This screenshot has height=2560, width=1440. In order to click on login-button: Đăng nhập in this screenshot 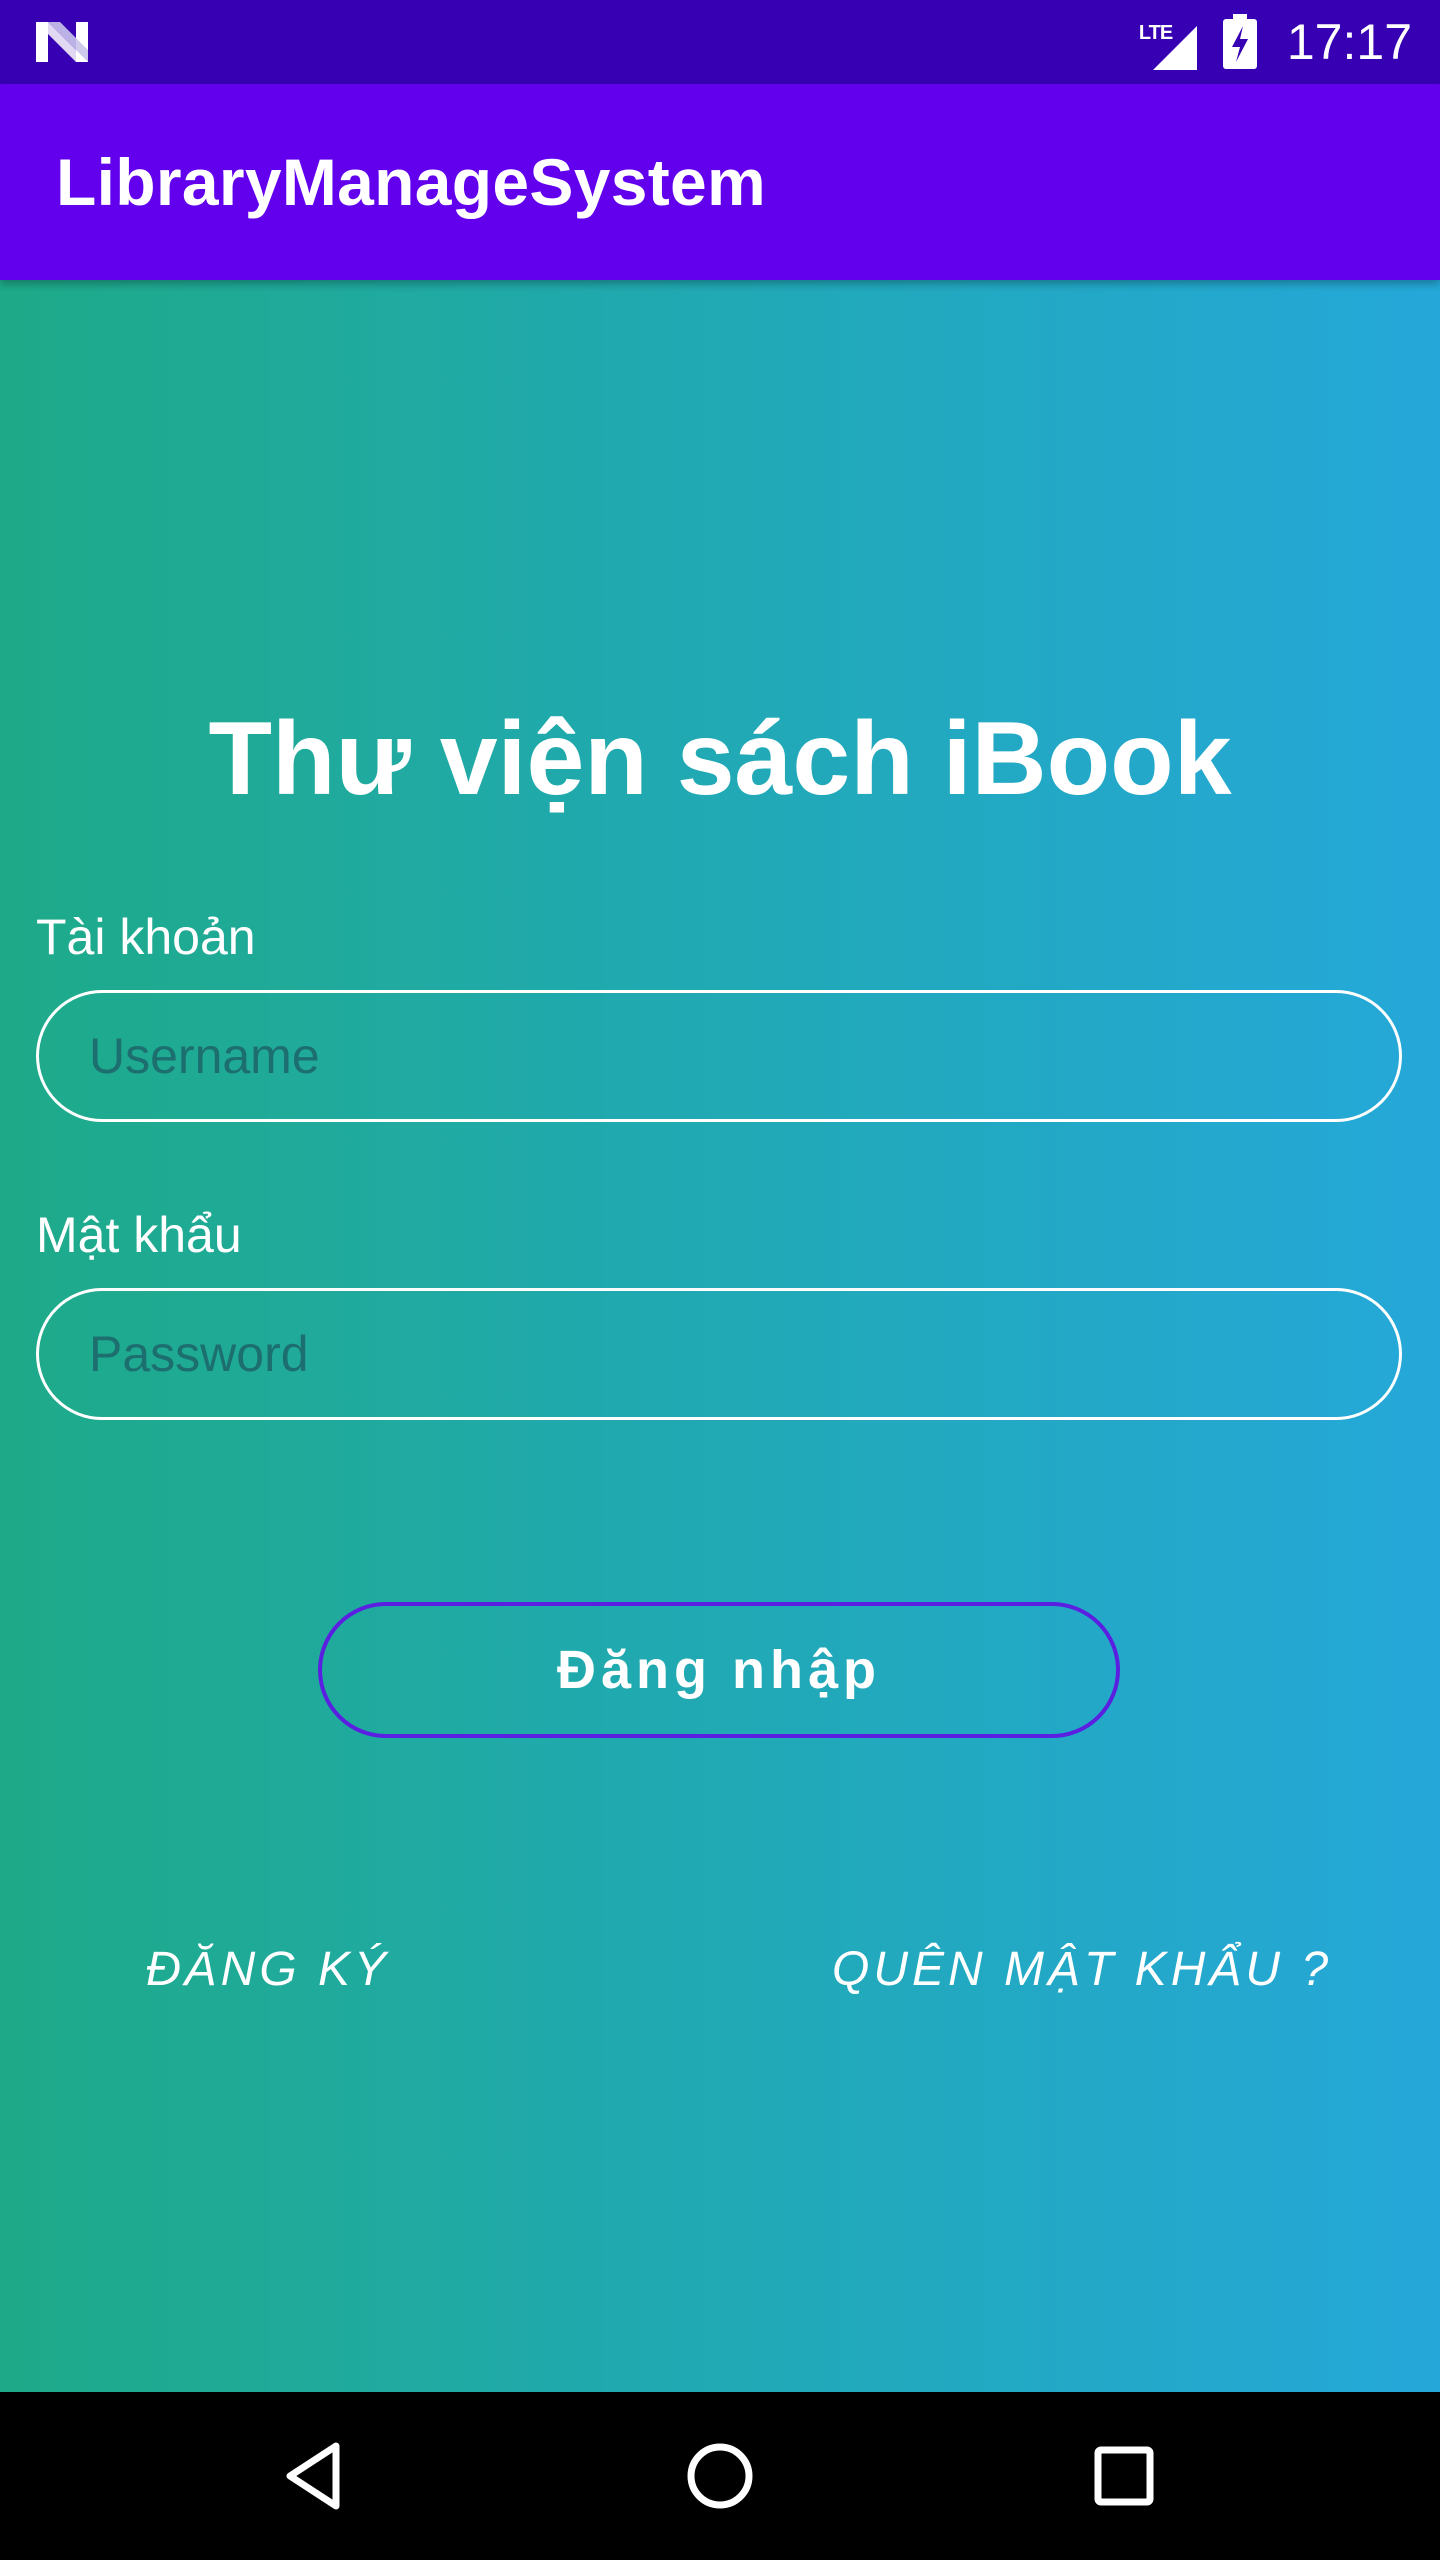, I will do `click(719, 1670)`.